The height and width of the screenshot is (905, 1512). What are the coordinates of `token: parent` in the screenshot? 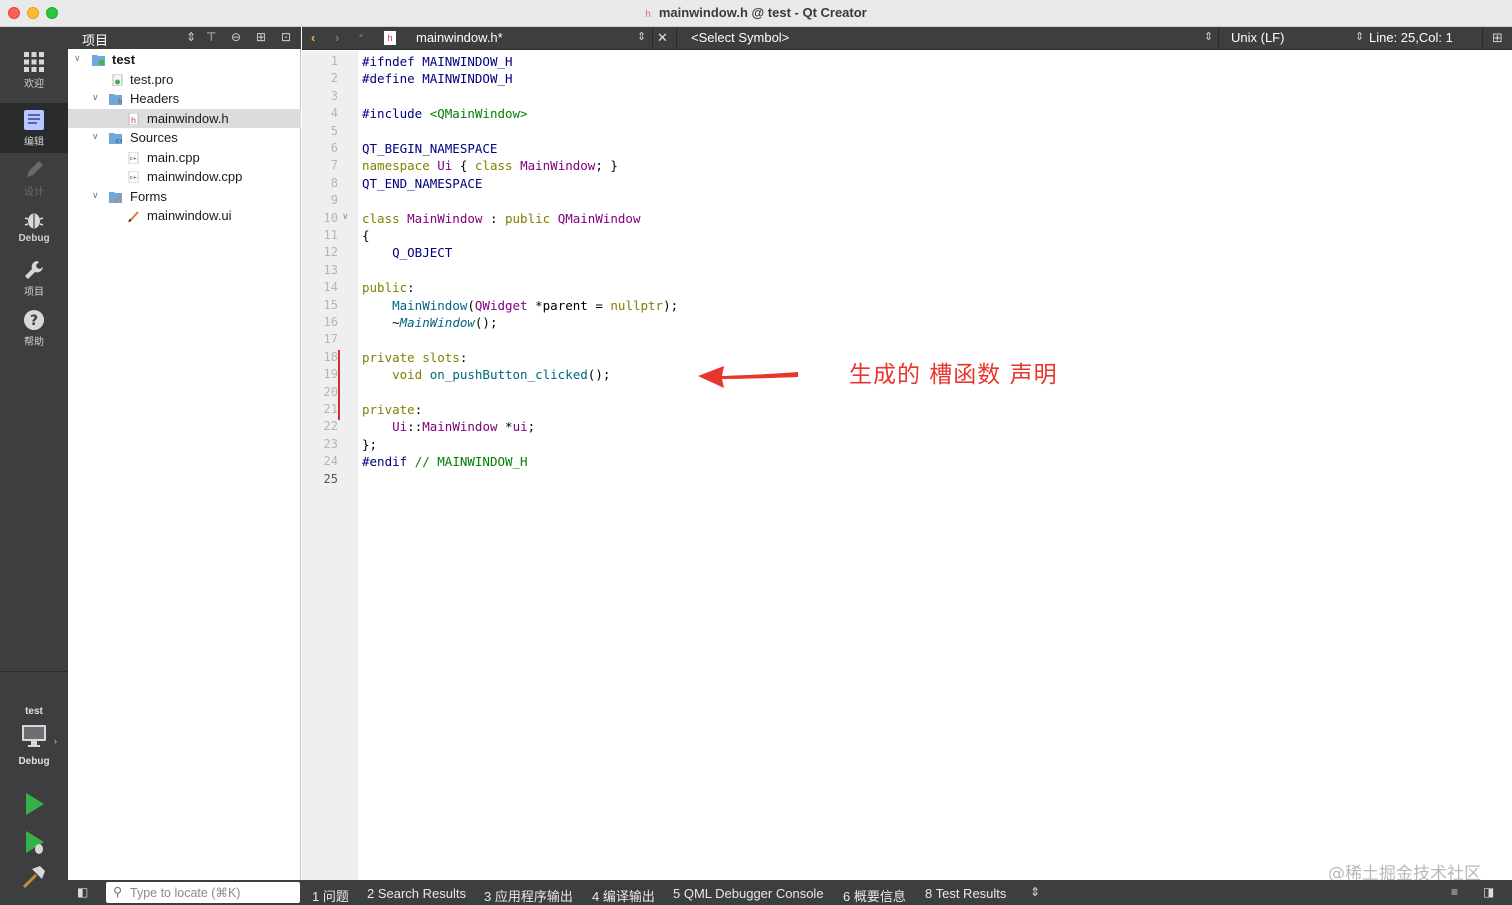 It's located at (565, 305).